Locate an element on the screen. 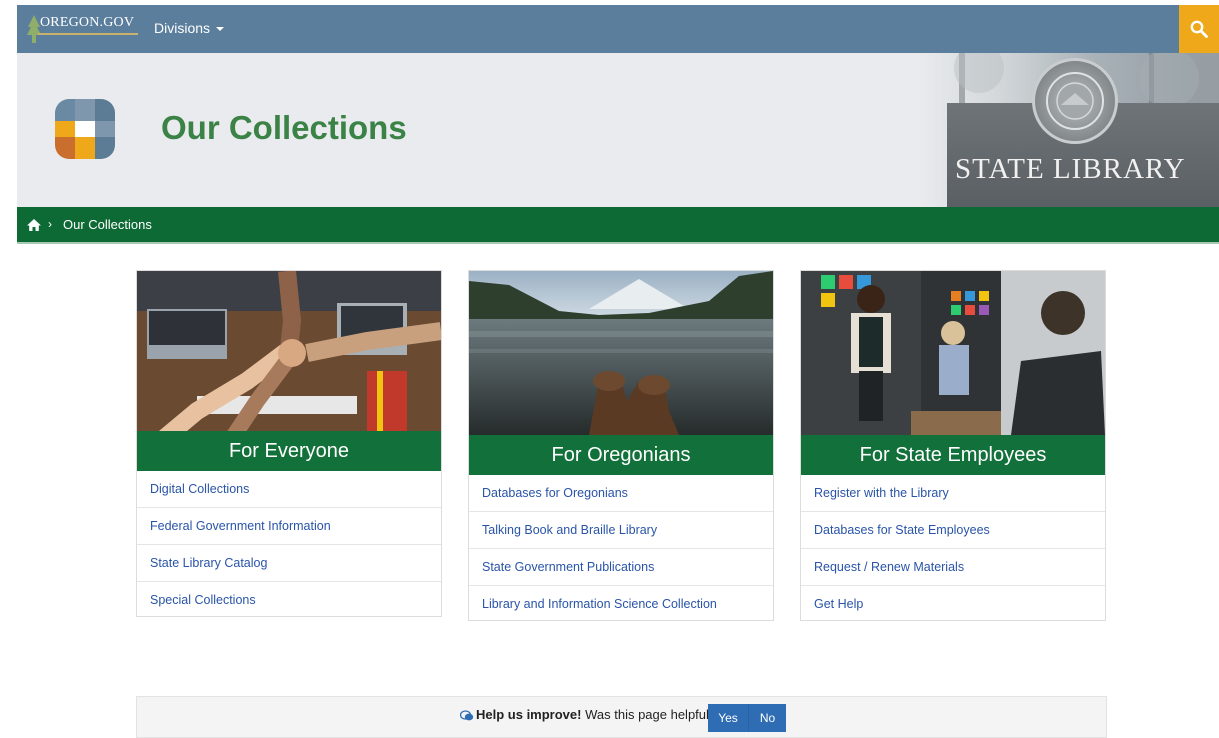  search-icon is located at coordinates (1199, 29).